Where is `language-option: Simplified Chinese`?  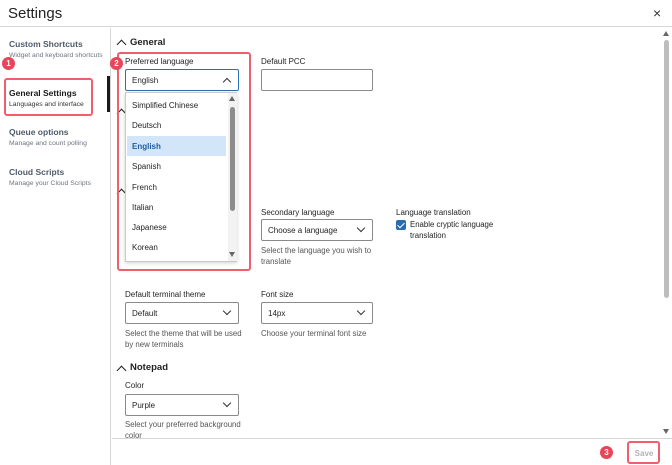
language-option: Simplified Chinese is located at coordinates (176, 105).